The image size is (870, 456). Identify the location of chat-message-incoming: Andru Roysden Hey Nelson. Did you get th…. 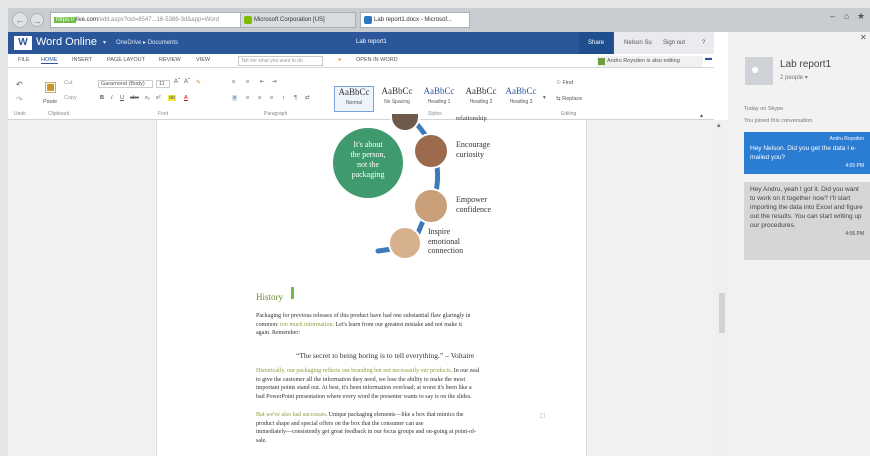
(807, 153).